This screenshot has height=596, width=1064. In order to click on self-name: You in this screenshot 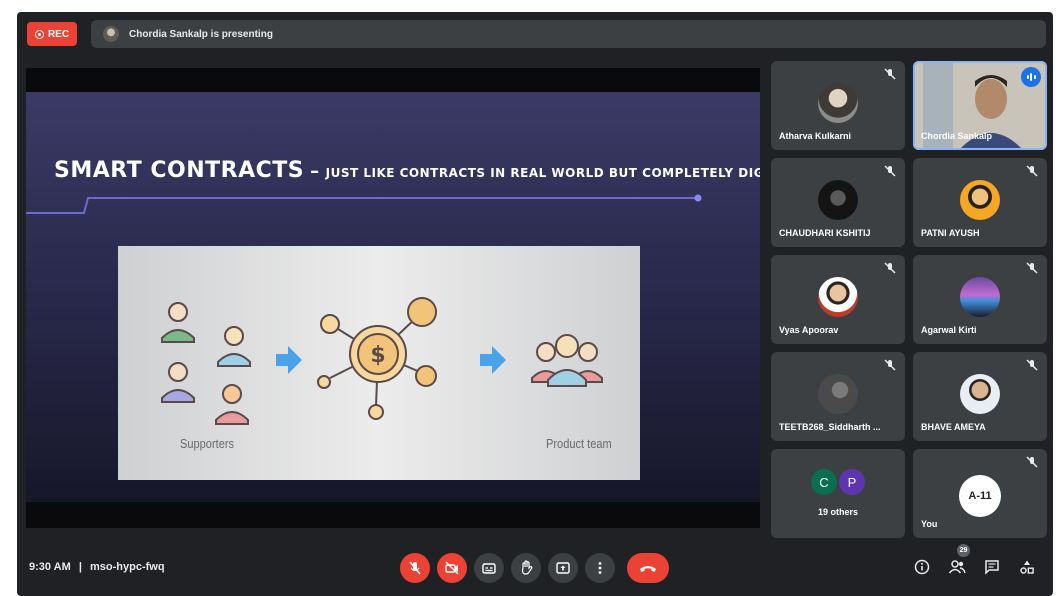, I will do `click(929, 524)`.